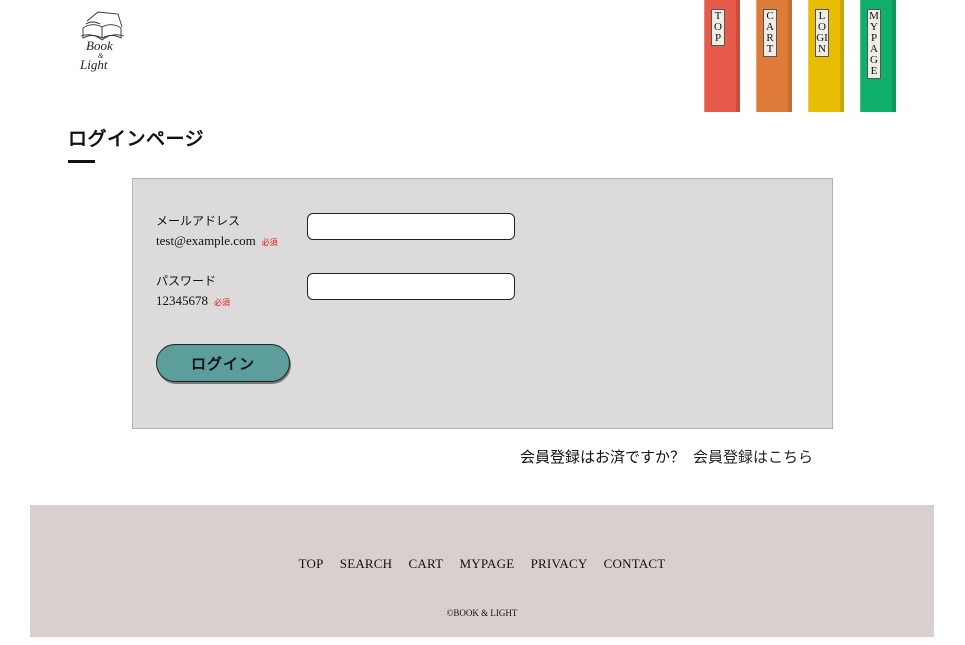 Image resolution: width=965 pixels, height=645 pixels. What do you see at coordinates (81, 161) in the screenshot?
I see `title-underline` at bounding box center [81, 161].